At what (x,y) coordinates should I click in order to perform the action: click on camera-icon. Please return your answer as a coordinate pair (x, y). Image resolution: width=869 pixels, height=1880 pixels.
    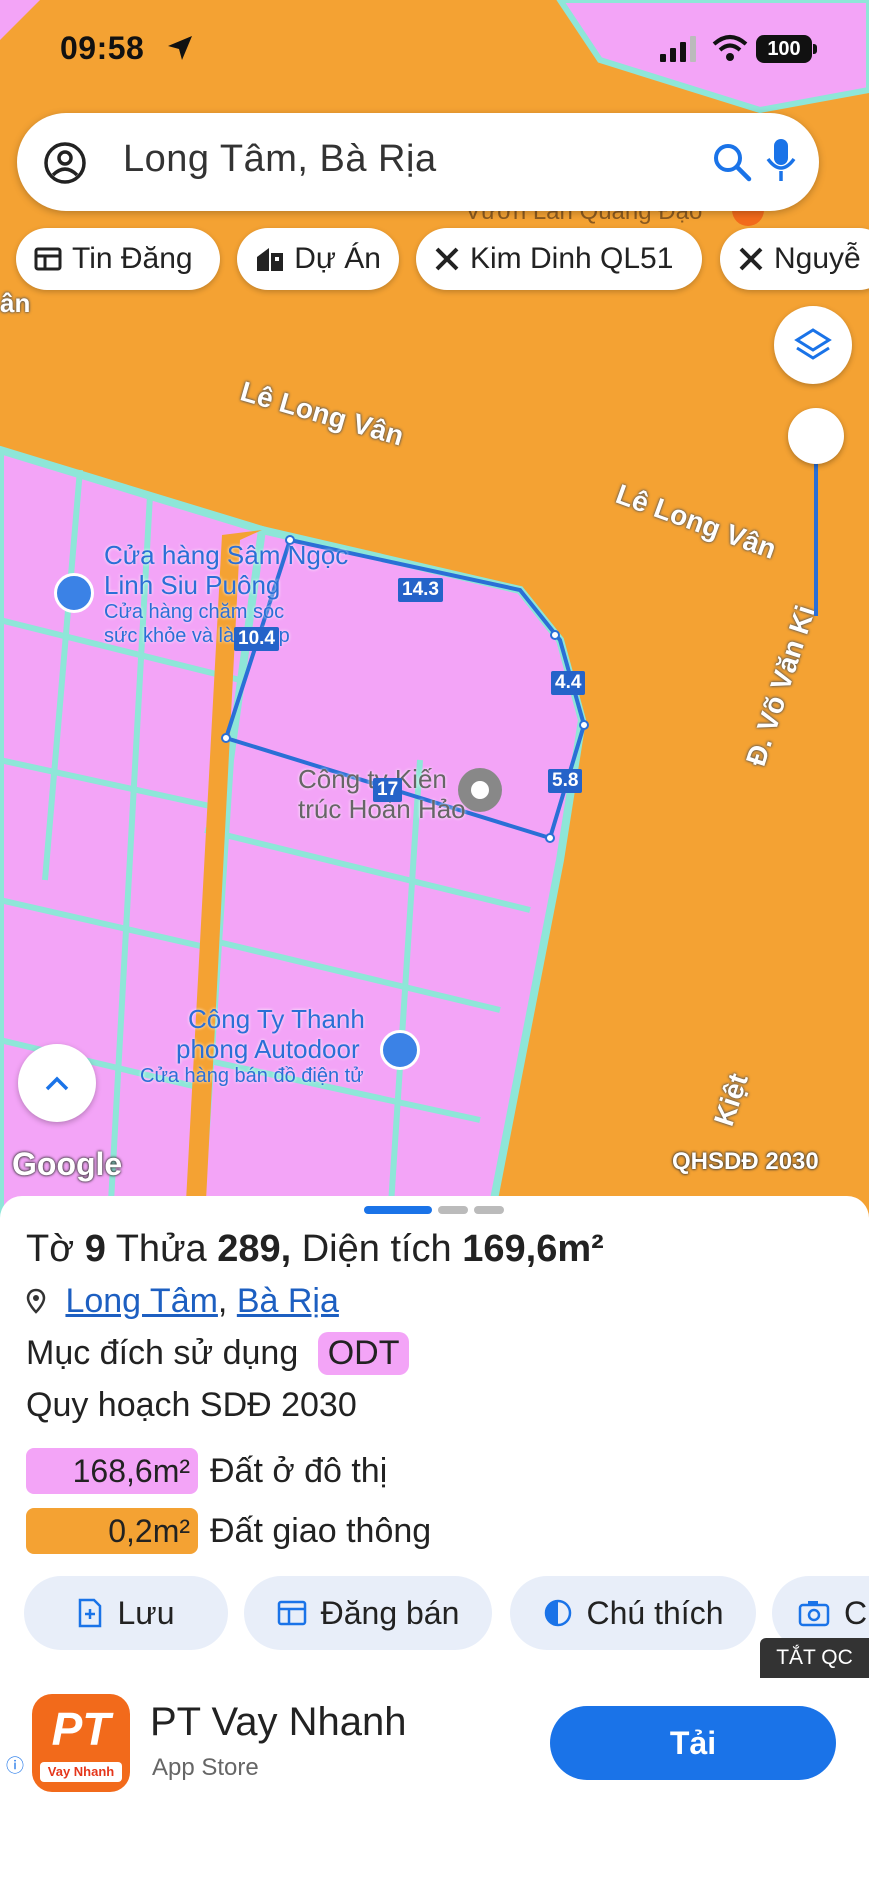
    Looking at the image, I should click on (814, 1614).